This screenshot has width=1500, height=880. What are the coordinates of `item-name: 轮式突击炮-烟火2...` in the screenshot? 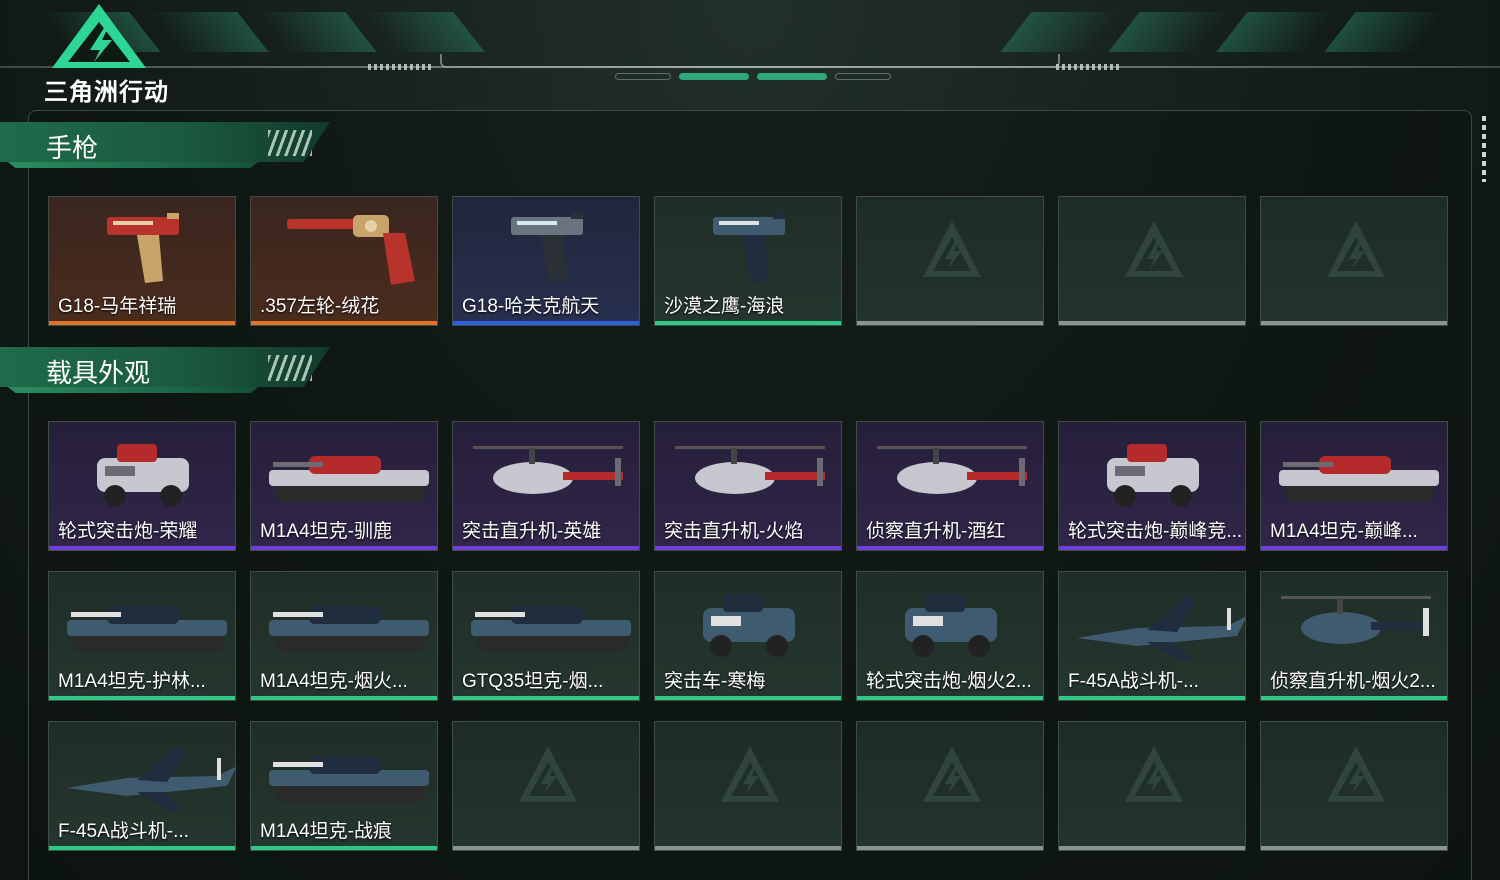 It's located at (949, 681).